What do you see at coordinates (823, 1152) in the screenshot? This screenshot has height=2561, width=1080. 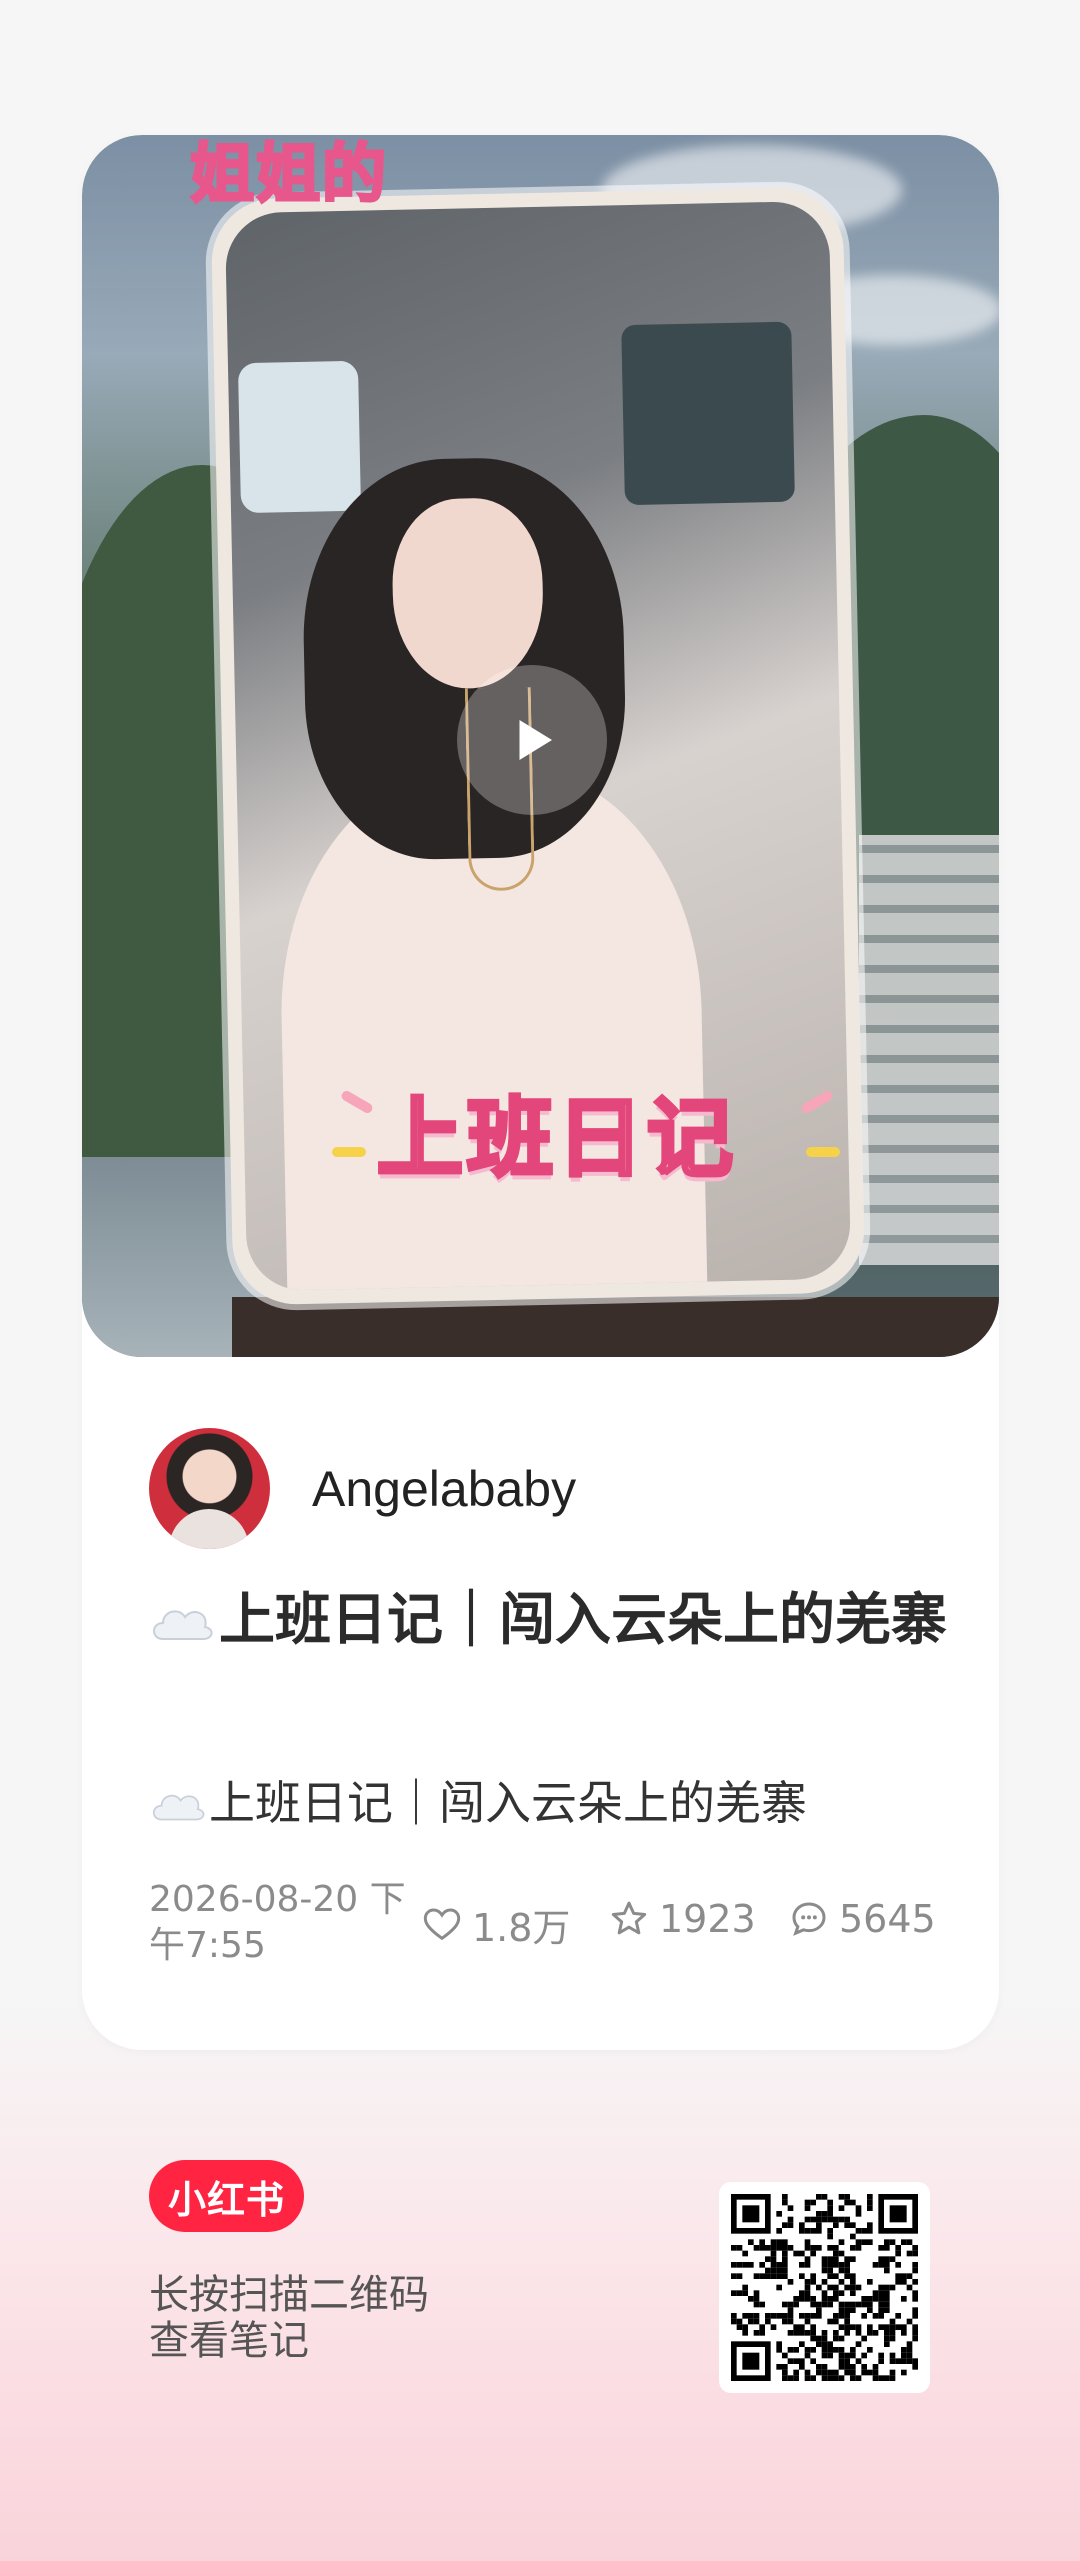 I see `sparkle-decoration` at bounding box center [823, 1152].